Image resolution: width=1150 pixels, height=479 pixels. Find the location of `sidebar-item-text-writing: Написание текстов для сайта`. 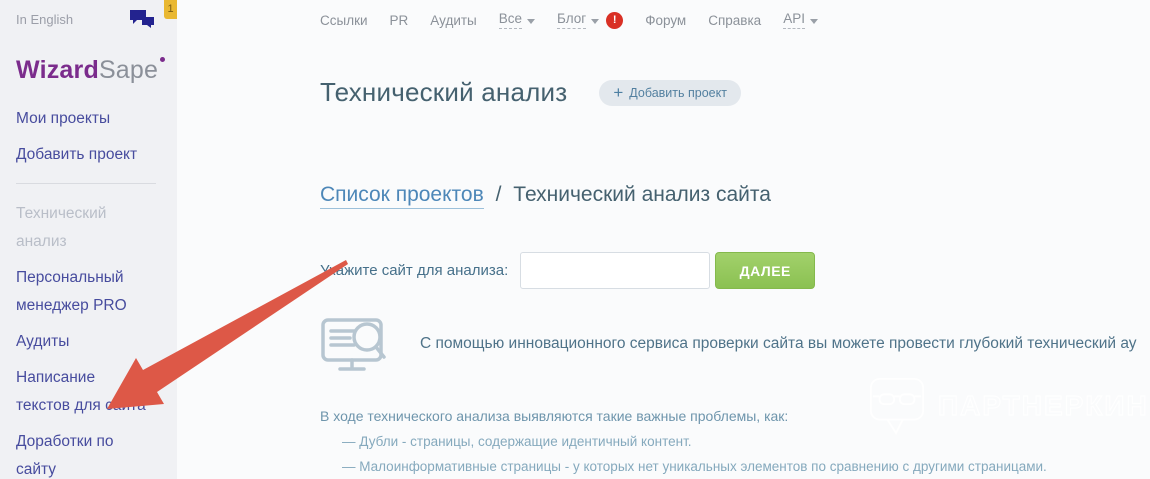

sidebar-item-text-writing: Написание текстов для сайта is located at coordinates (83, 392).